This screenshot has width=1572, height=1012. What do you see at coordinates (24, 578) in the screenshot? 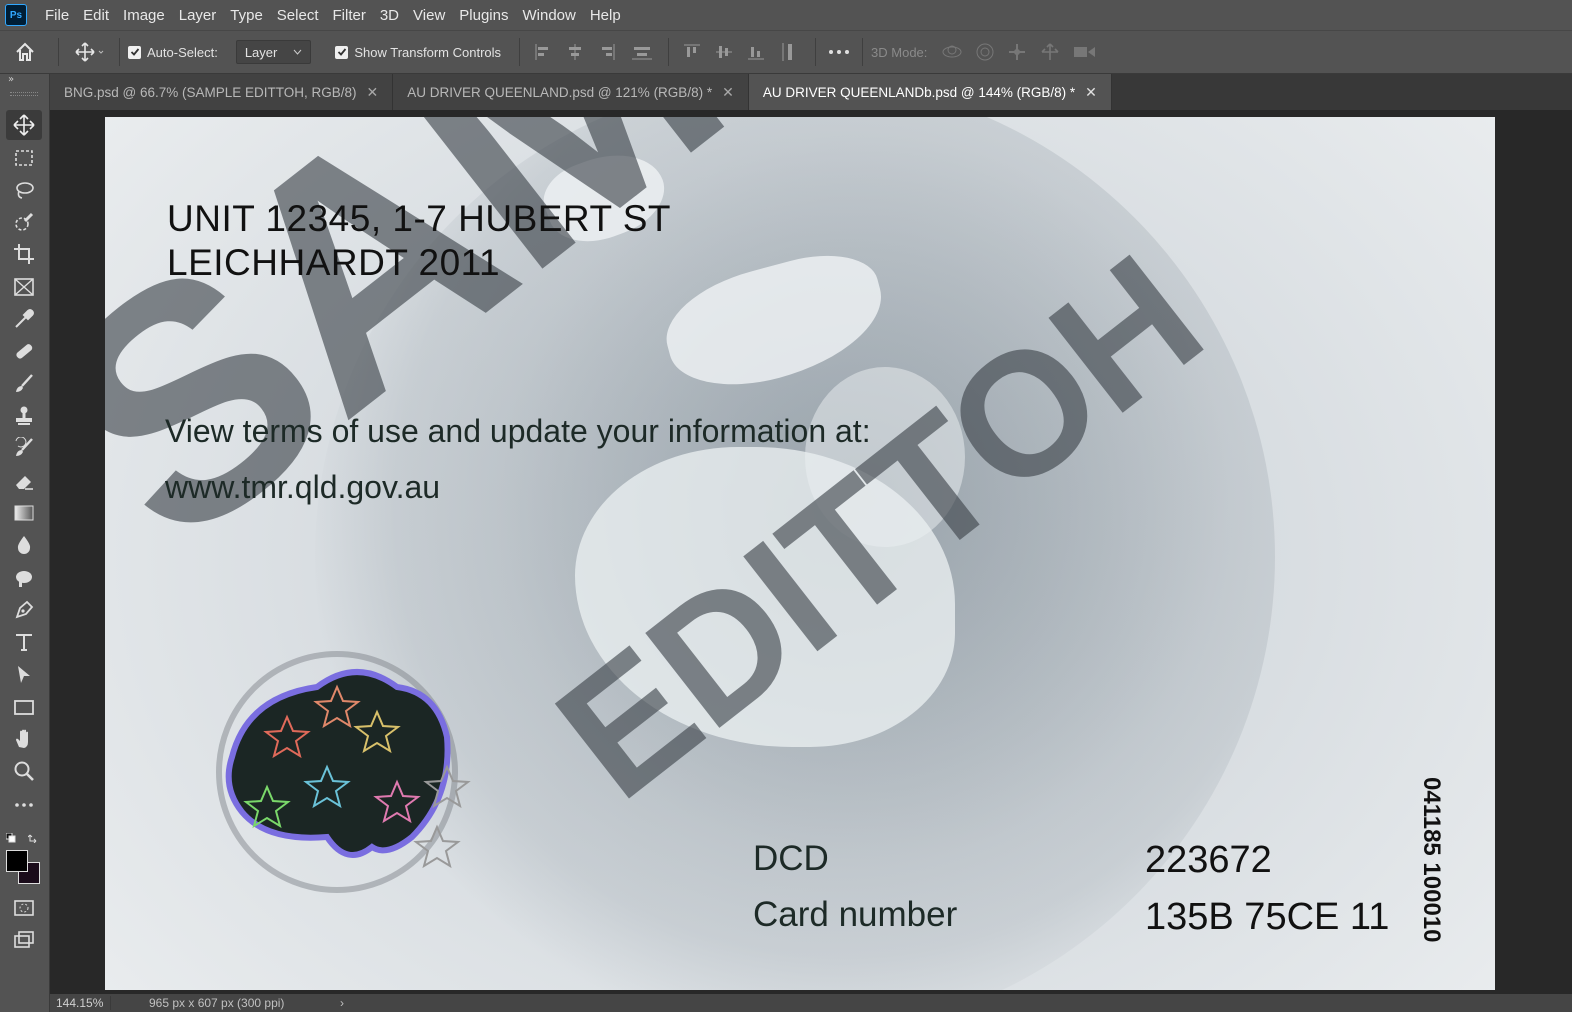
I see `dodge-tool-icon` at bounding box center [24, 578].